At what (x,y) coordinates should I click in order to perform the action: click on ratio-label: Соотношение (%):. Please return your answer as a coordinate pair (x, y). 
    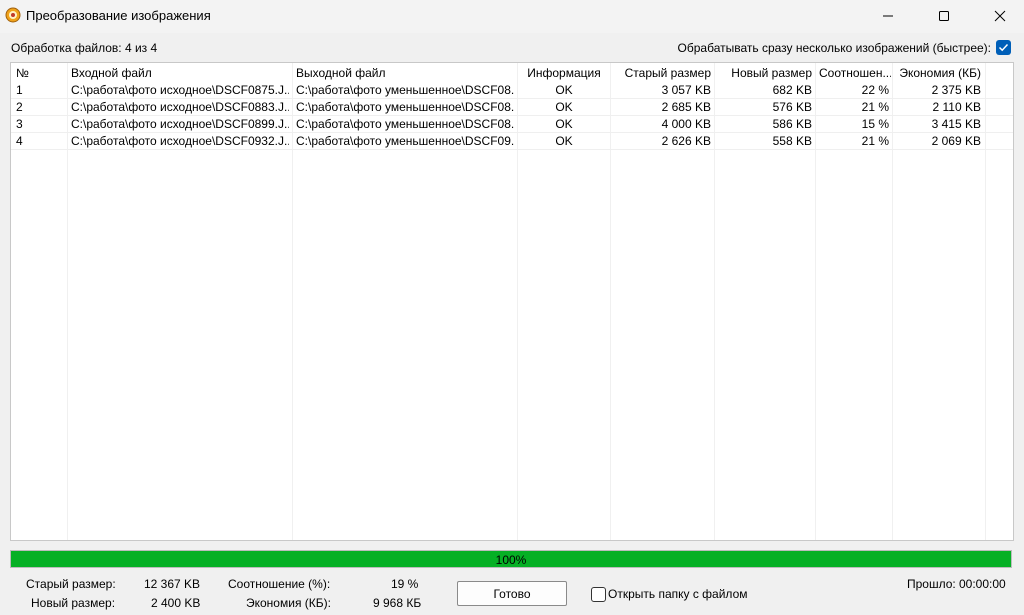
    Looking at the image, I should click on (279, 584).